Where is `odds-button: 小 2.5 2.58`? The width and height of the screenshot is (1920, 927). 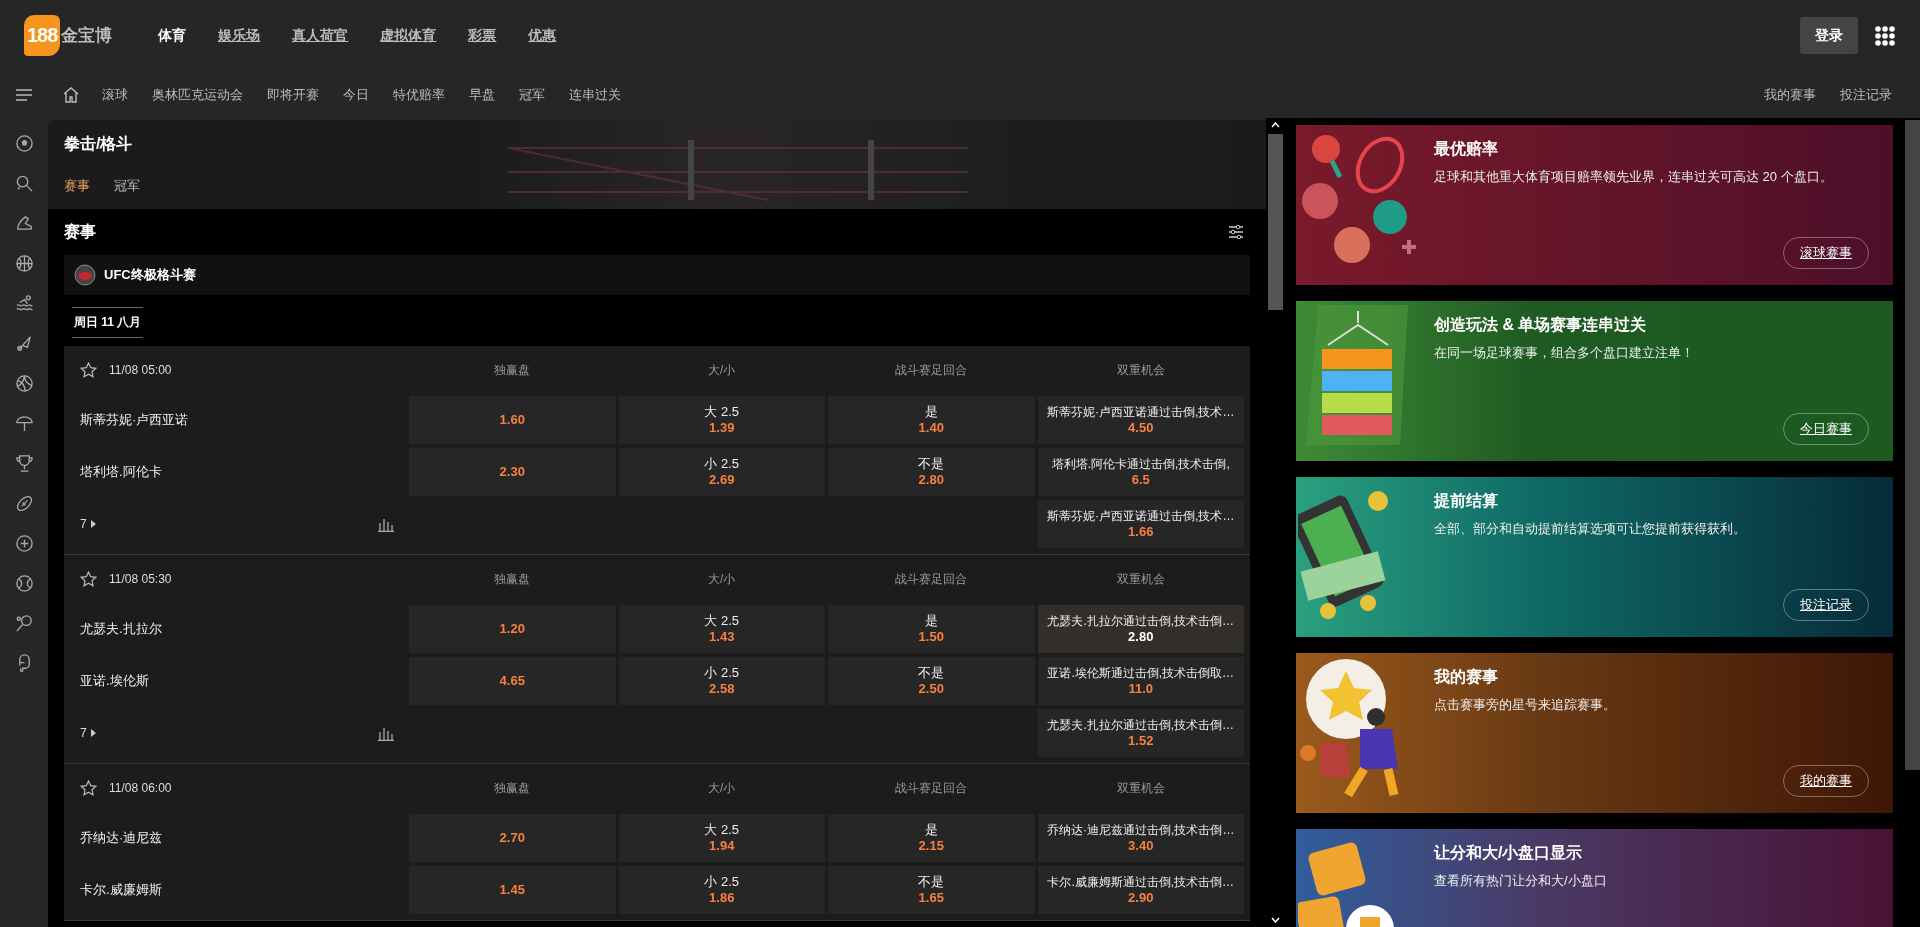
odds-button: 小 2.5 2.58 is located at coordinates (721, 681).